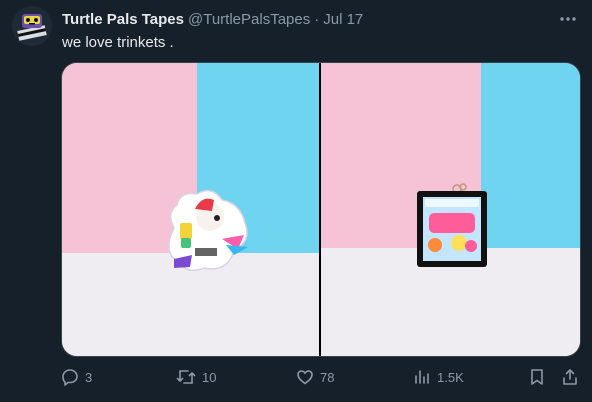 Image resolution: width=592 pixels, height=402 pixels. I want to click on display-name: Turtle Pals Tapes, so click(123, 19).